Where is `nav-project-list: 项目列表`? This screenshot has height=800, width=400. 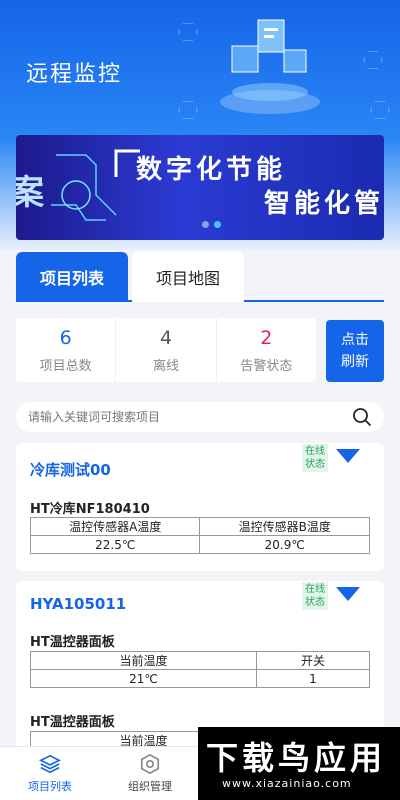
nav-project-list: 项目列表 is located at coordinates (50, 773).